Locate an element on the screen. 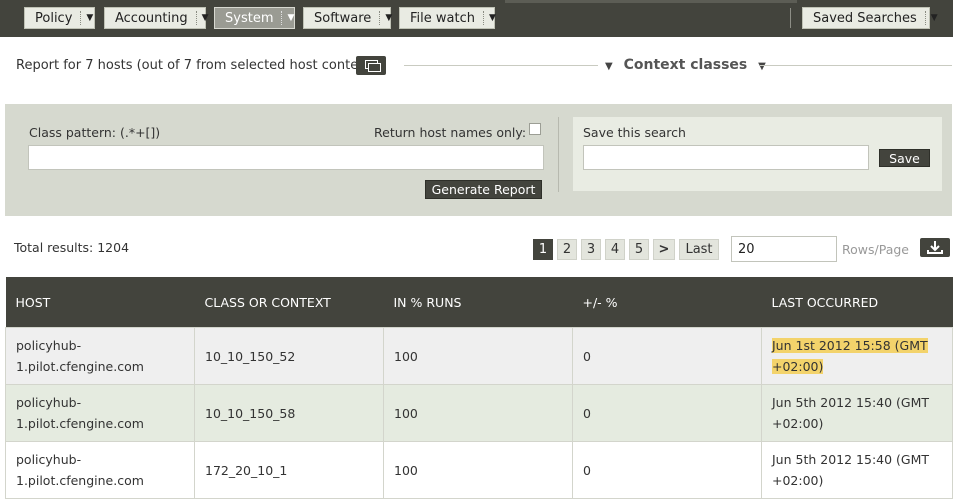 The image size is (953, 499). divider-line-right is located at coordinates (856, 65).